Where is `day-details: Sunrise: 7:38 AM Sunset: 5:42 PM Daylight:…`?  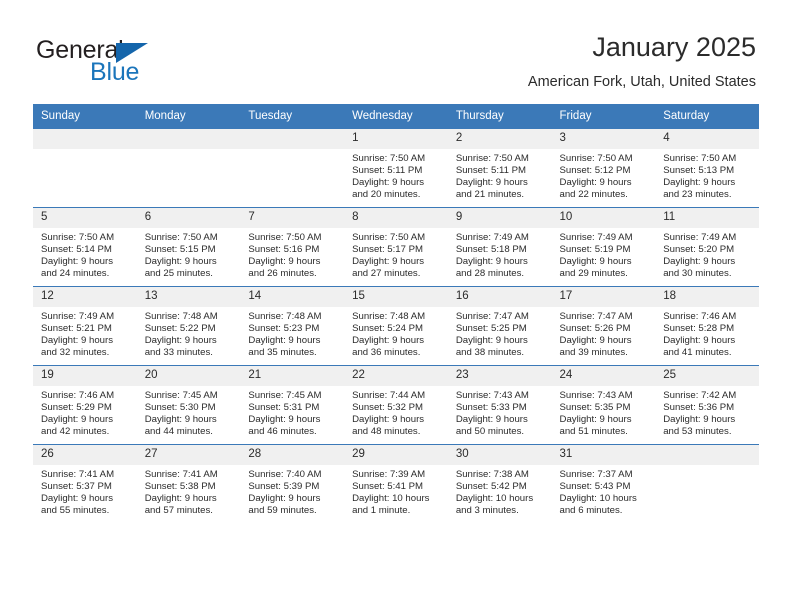
day-details: Sunrise: 7:38 AM Sunset: 5:42 PM Daylight:… is located at coordinates (500, 491).